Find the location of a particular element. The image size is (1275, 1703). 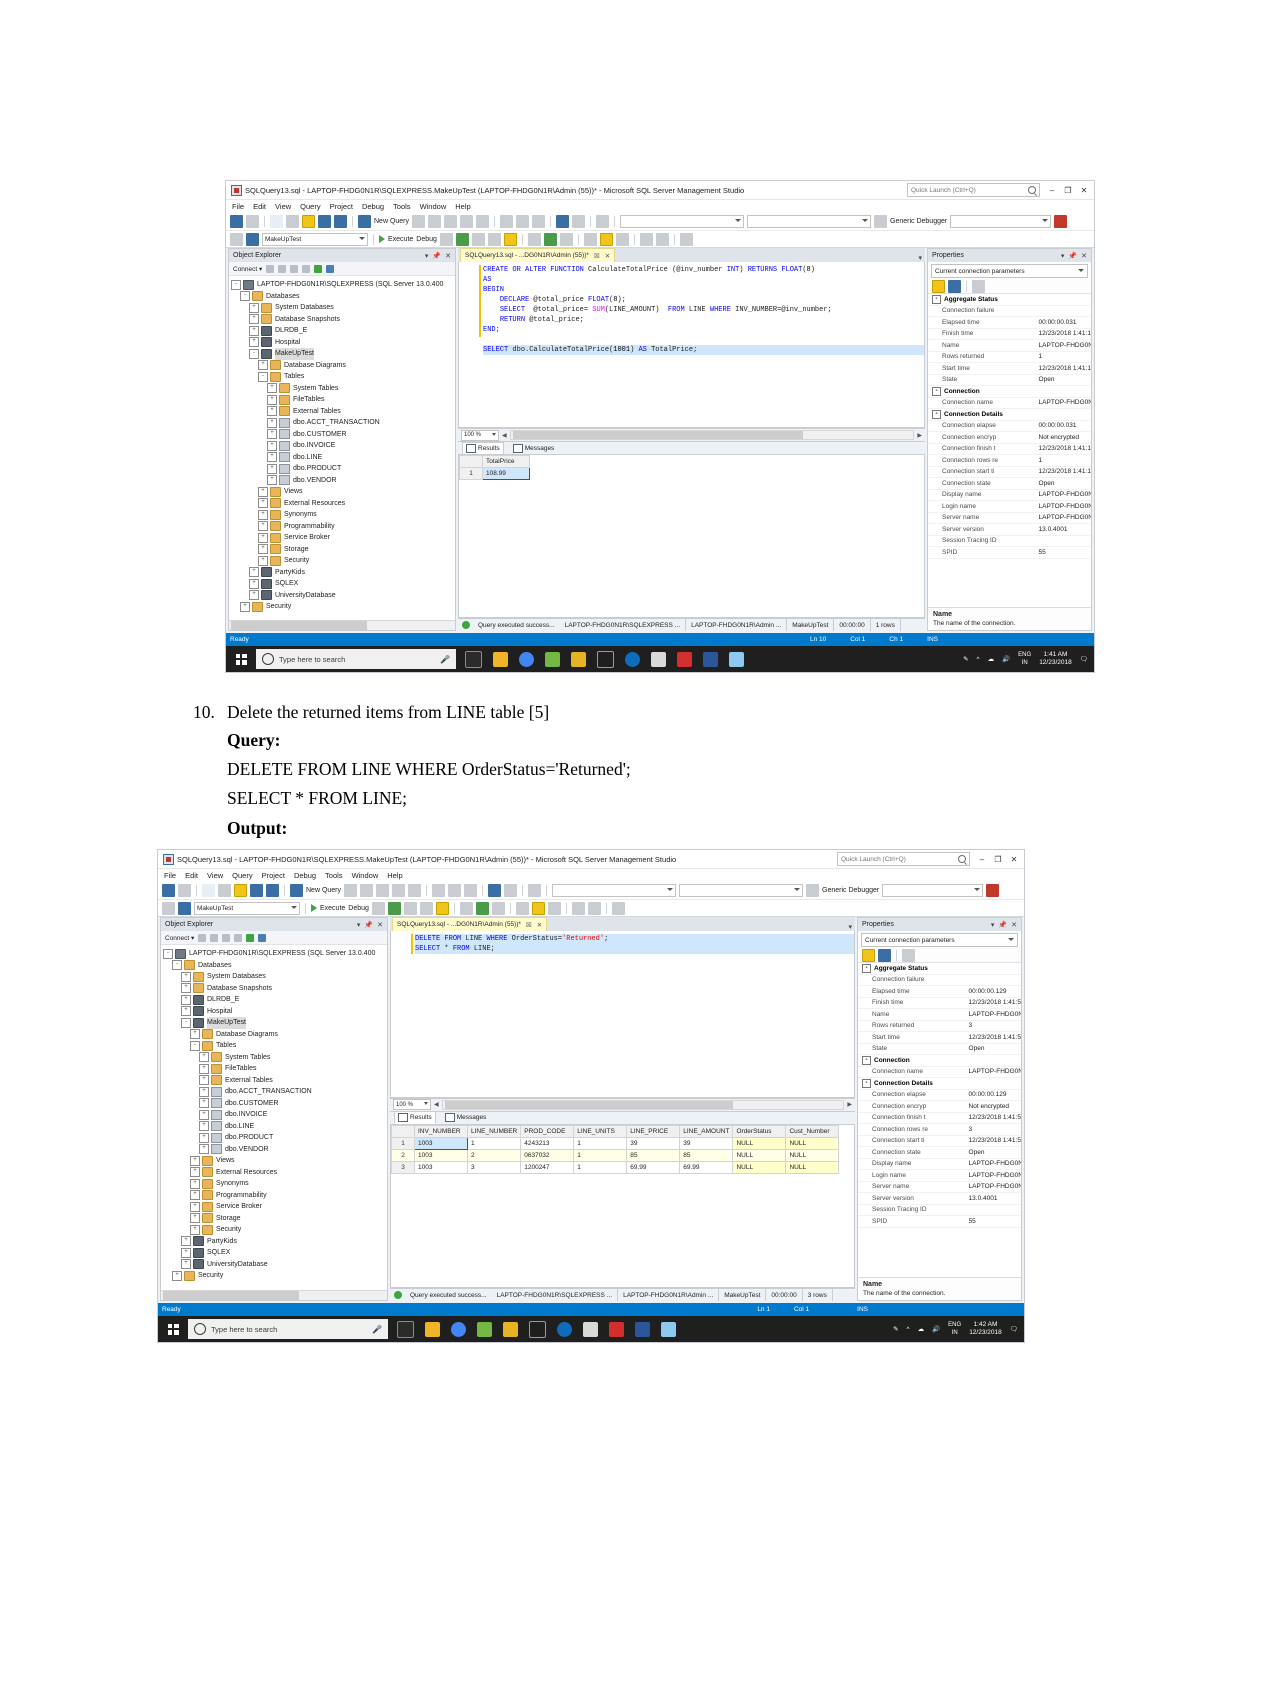

navigate-back-icon is located at coordinates (168, 890).